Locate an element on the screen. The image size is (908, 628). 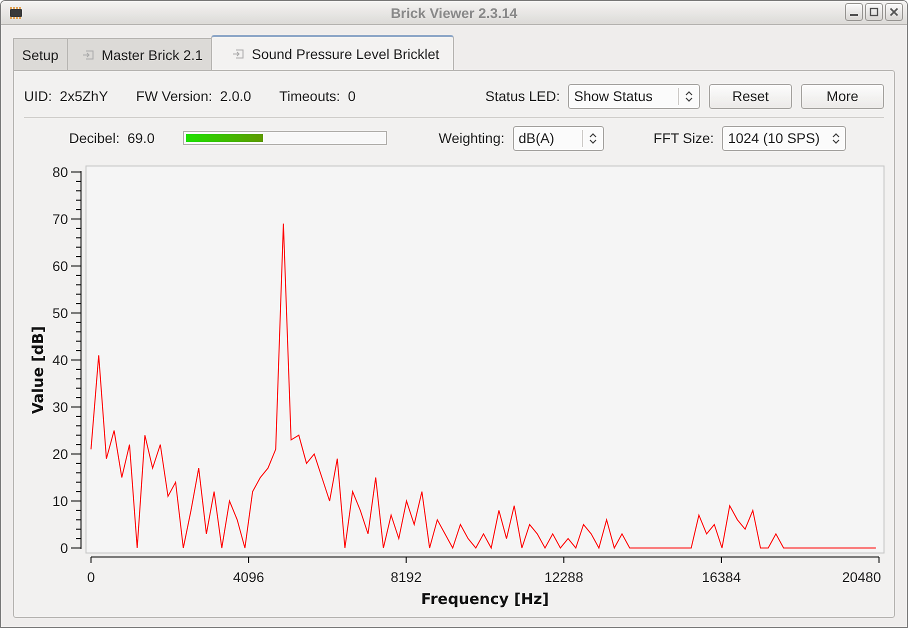
decibel-text: Decibel: 69.0 is located at coordinates (112, 138).